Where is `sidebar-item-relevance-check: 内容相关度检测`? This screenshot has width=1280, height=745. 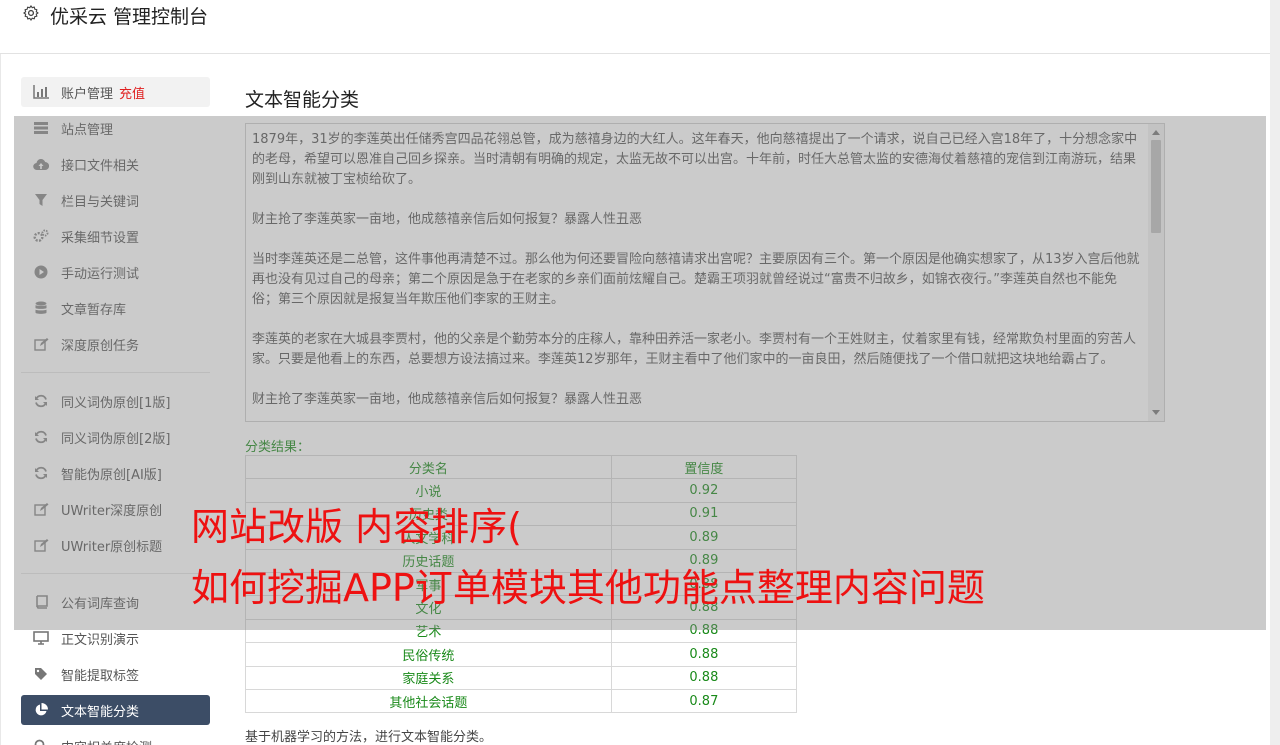 sidebar-item-relevance-check: 内容相关度检测 is located at coordinates (115, 738).